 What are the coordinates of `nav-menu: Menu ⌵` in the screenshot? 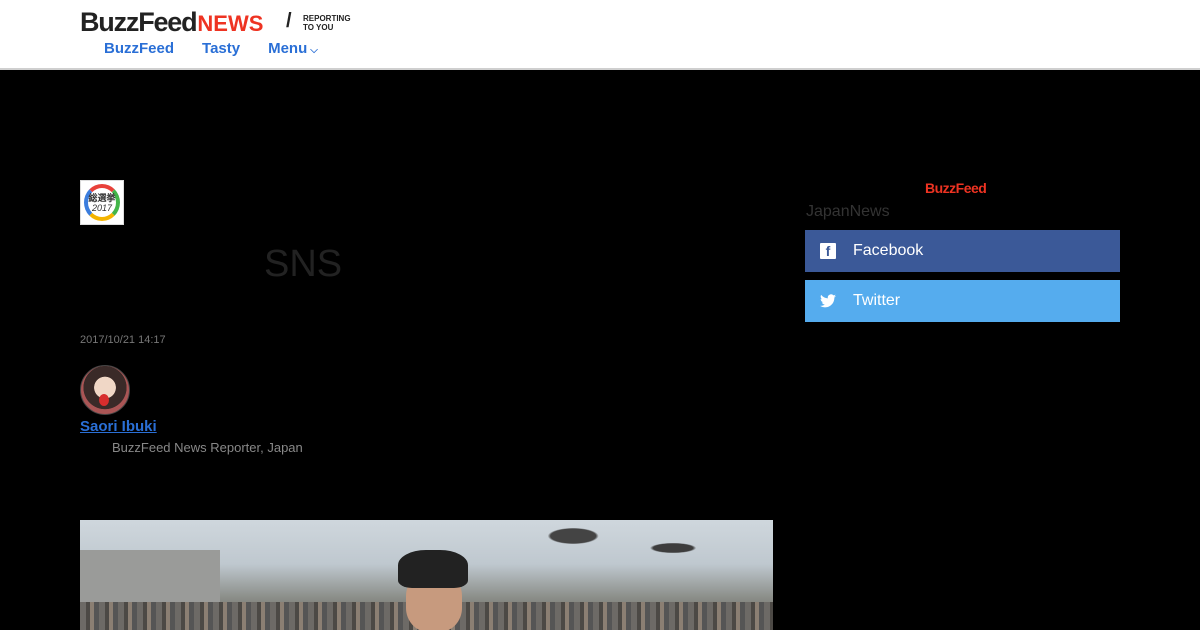 It's located at (293, 50).